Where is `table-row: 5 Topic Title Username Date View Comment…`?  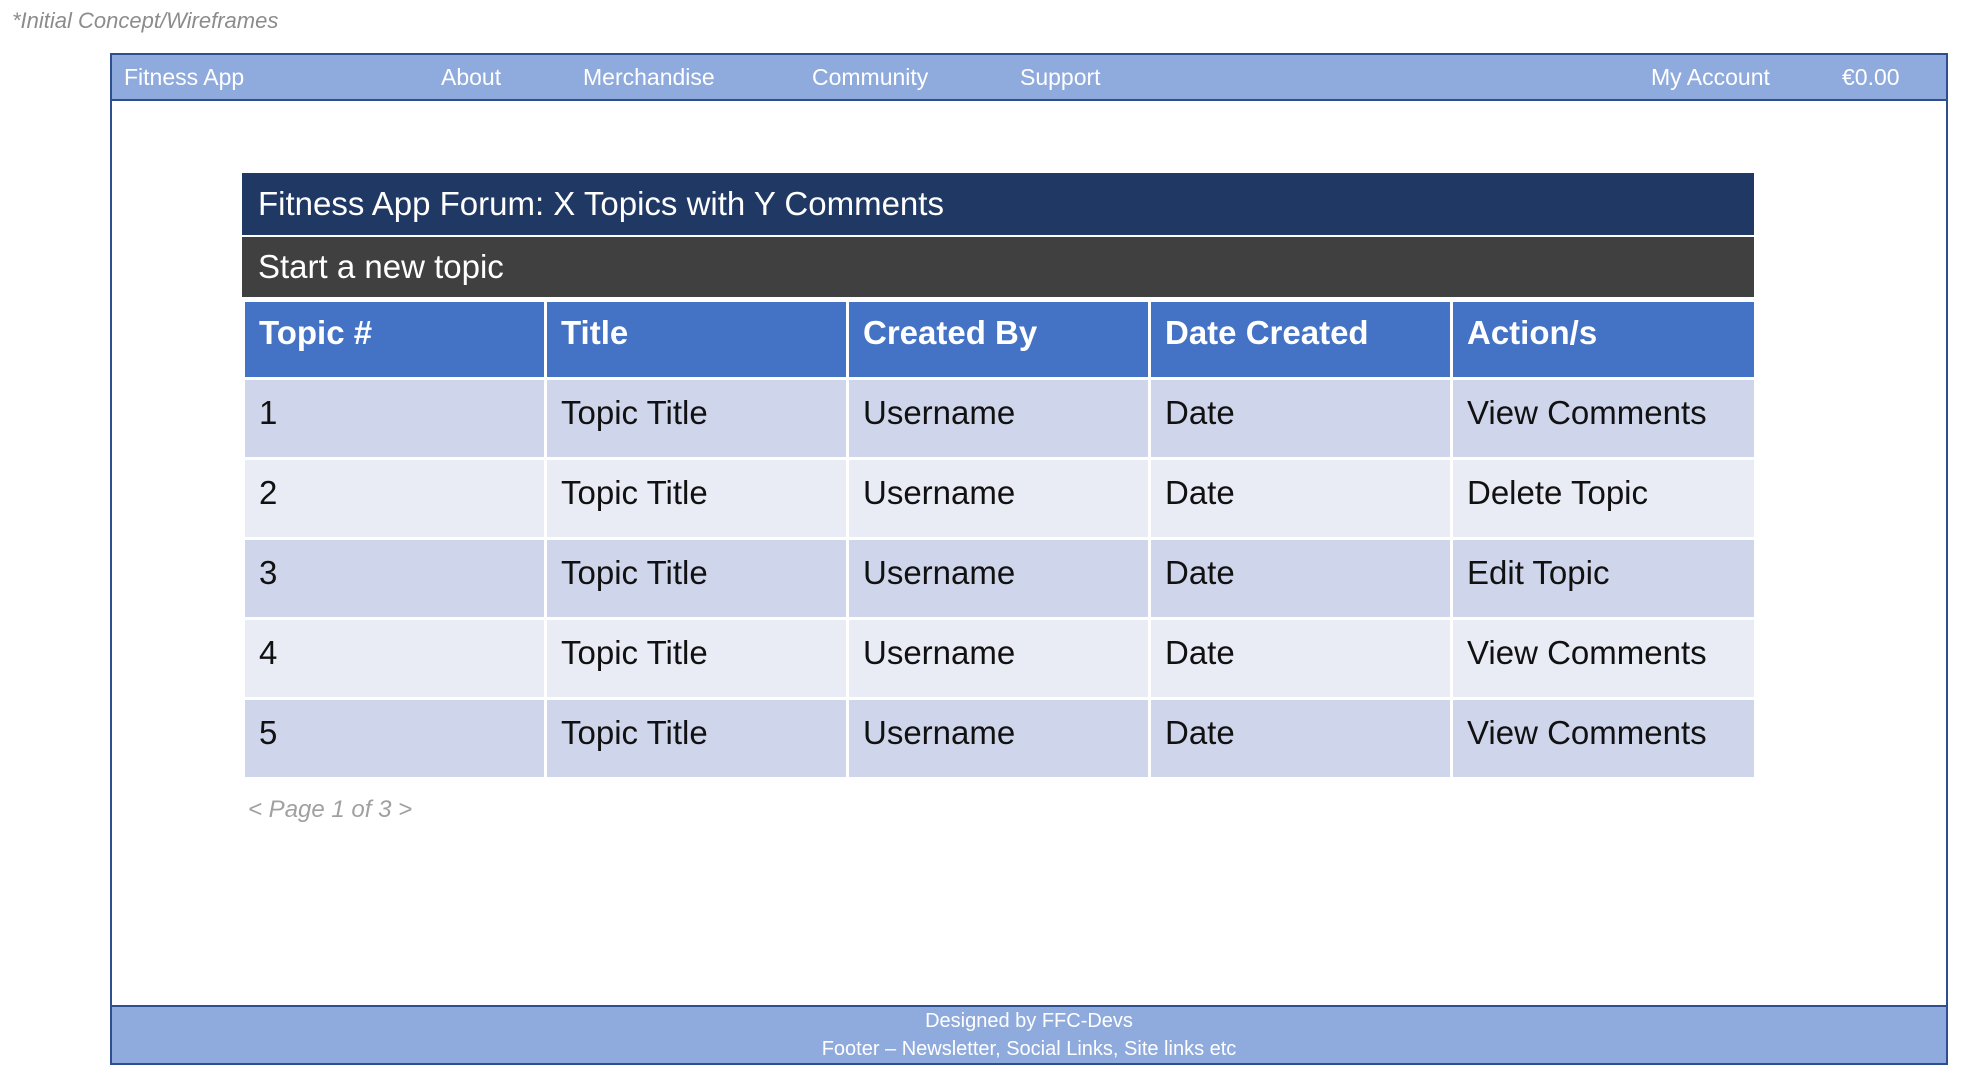 table-row: 5 Topic Title Username Date View Comment… is located at coordinates (999, 738).